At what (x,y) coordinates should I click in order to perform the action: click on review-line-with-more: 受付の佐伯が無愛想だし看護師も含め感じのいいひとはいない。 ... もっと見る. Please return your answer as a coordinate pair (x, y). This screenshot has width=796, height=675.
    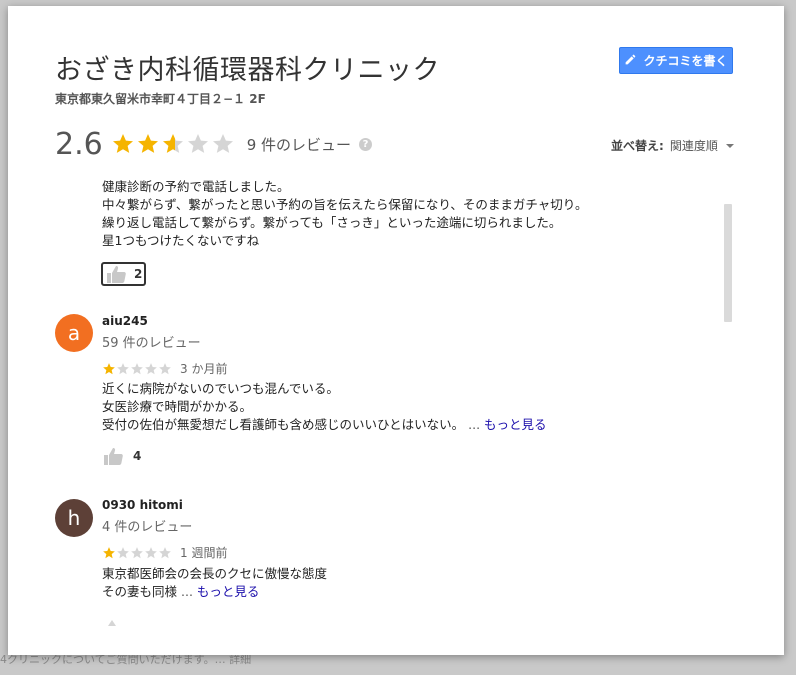
    Looking at the image, I should click on (402, 425).